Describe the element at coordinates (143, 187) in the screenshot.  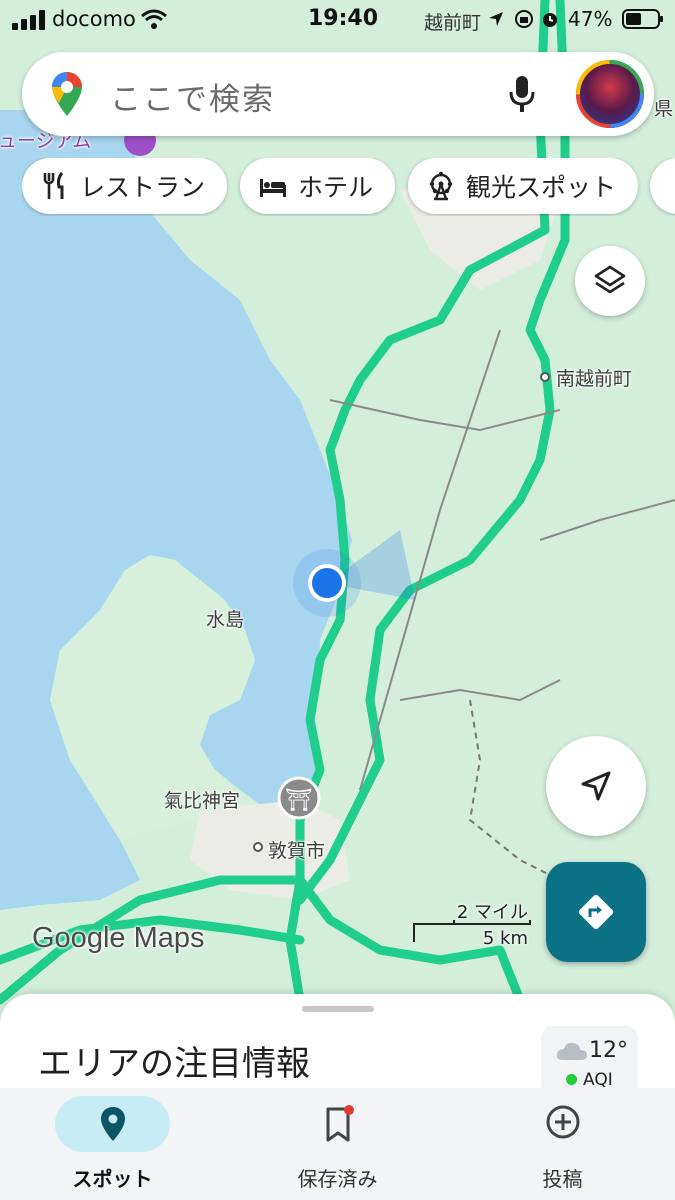
I see `chip-label: レストラン` at that location.